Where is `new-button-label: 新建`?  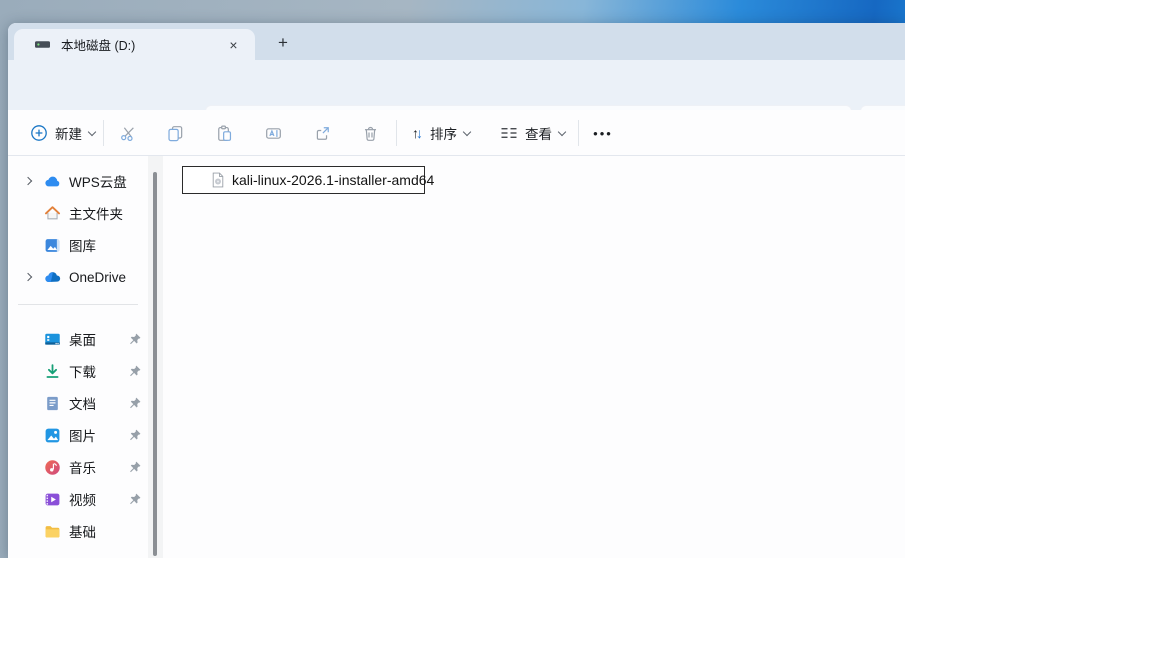
new-button-label: 新建 is located at coordinates (68, 134).